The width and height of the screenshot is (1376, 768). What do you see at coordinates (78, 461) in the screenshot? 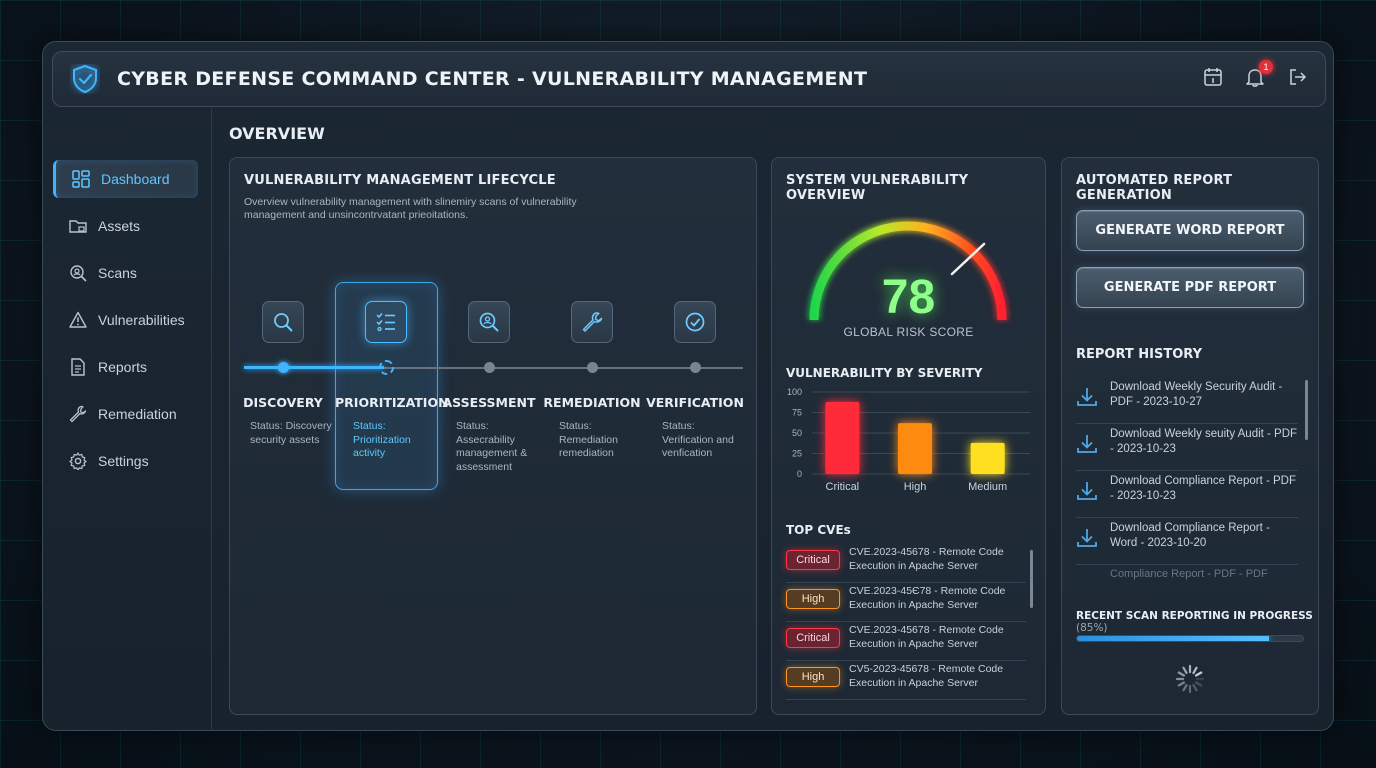
I see `gear-icon` at bounding box center [78, 461].